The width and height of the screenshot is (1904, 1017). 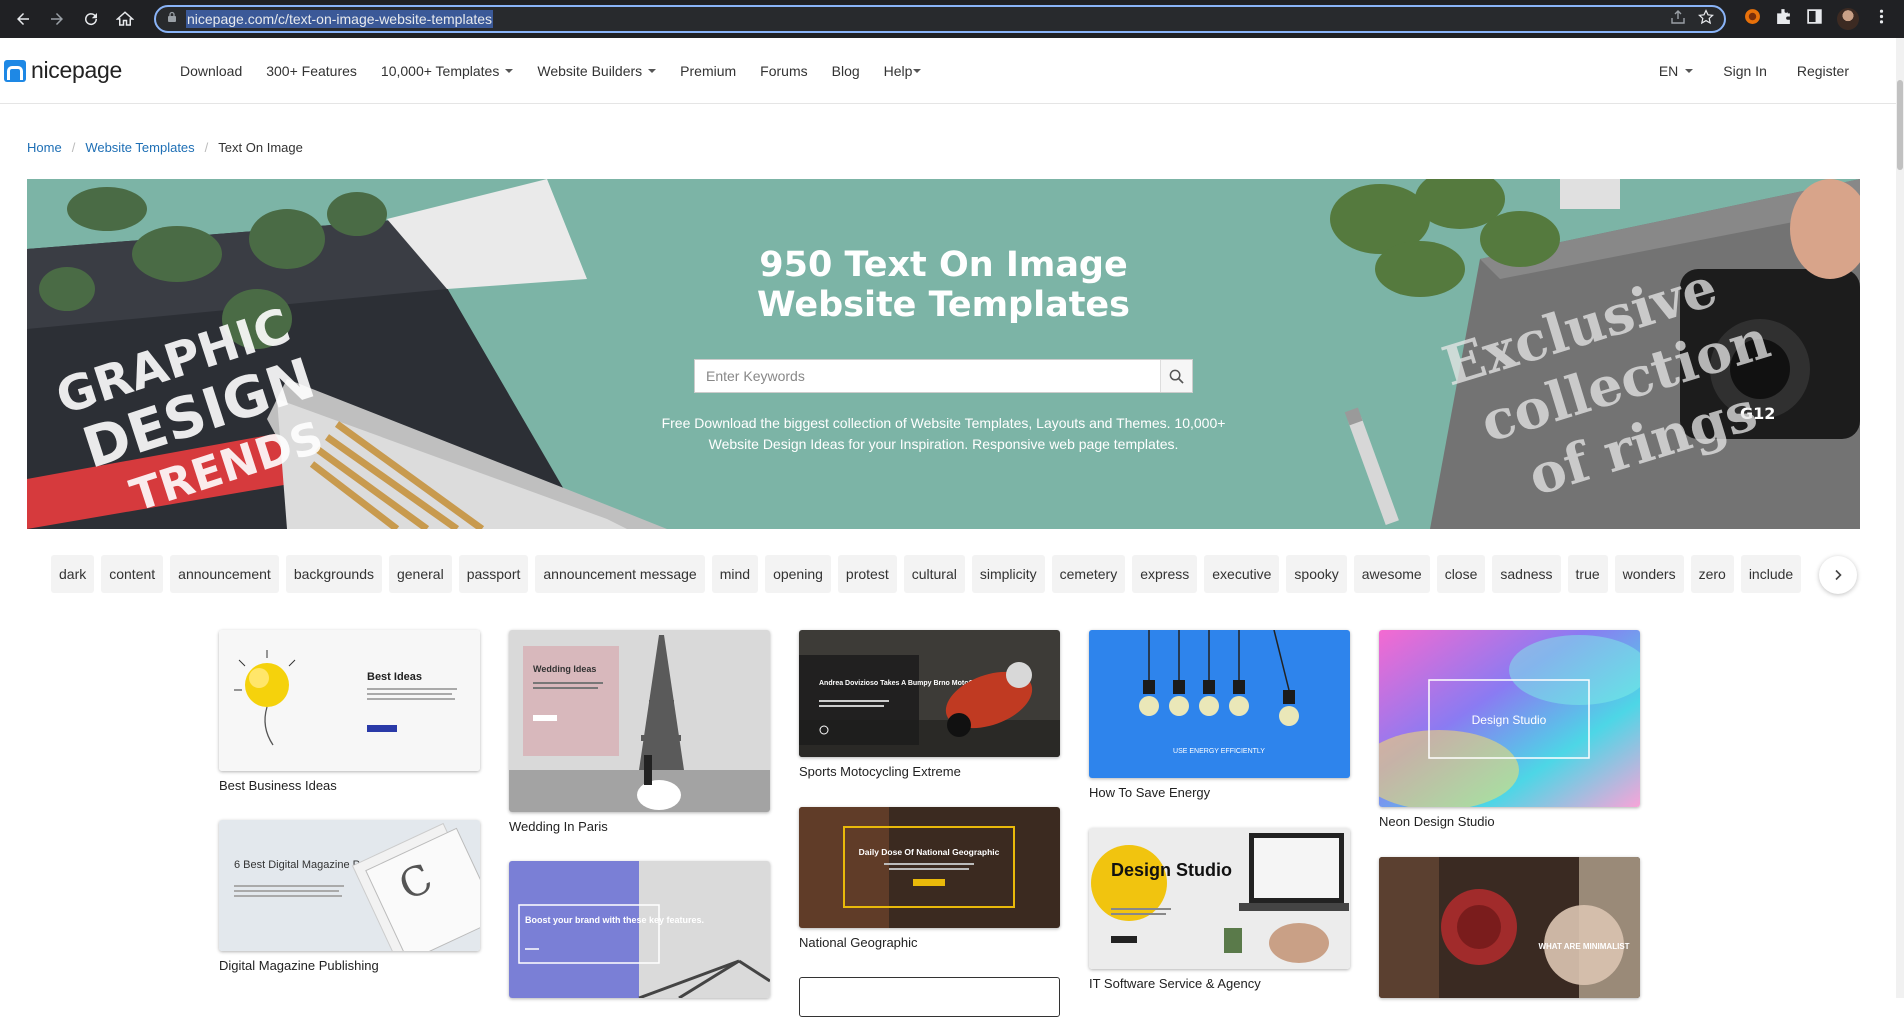 What do you see at coordinates (1712, 574) in the screenshot?
I see `tag-chip: zero` at bounding box center [1712, 574].